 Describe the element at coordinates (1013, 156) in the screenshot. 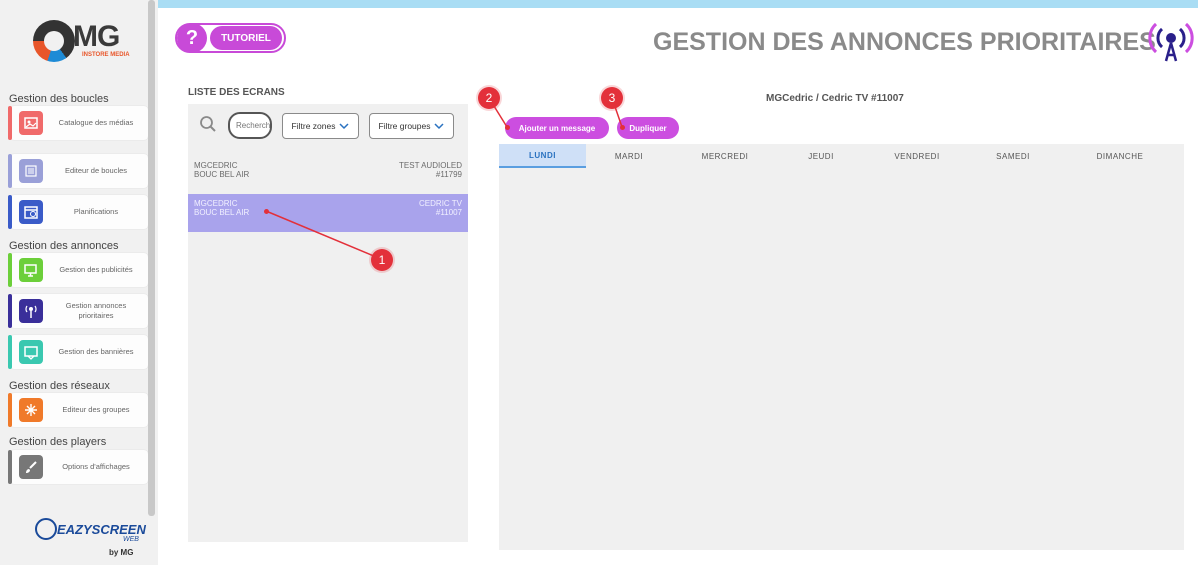

I see `tab-samedi: SAMEDI` at that location.